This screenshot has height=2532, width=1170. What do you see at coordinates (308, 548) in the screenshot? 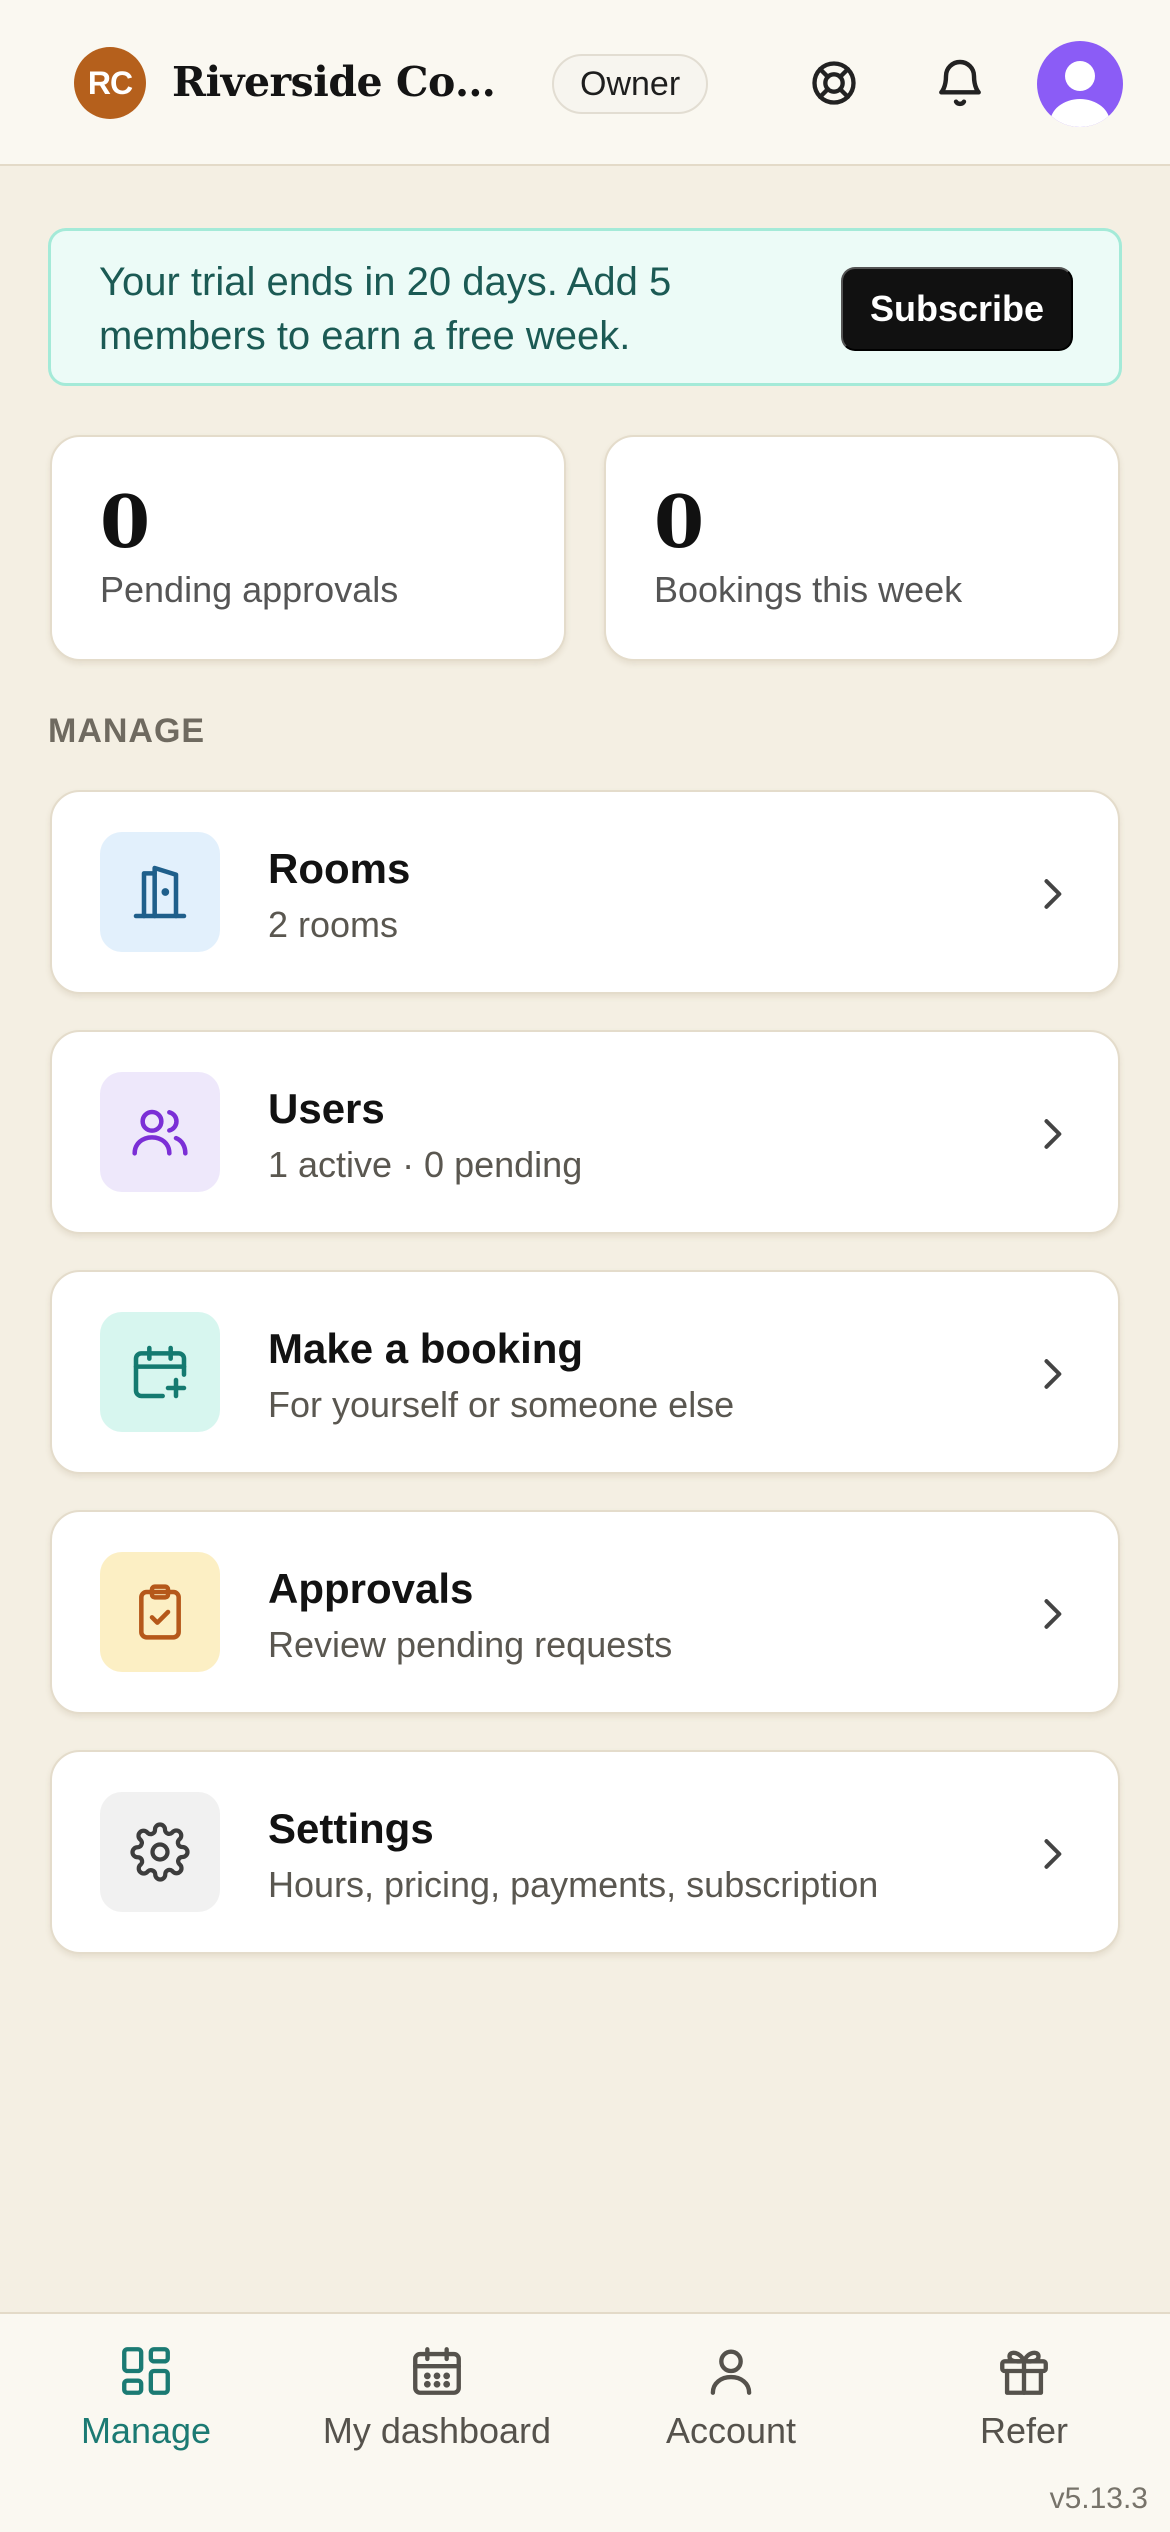
I see `stat-pending-approvals: 0 Pending approvals` at bounding box center [308, 548].